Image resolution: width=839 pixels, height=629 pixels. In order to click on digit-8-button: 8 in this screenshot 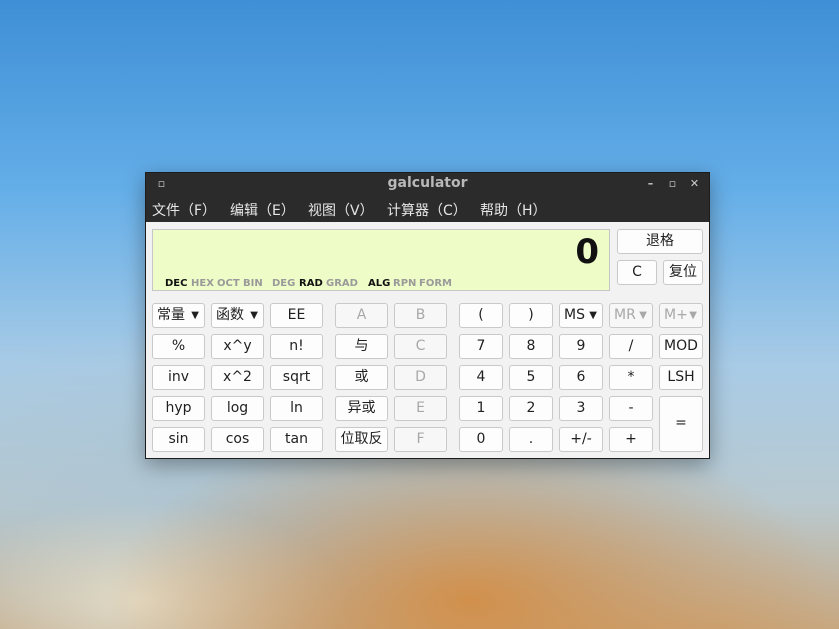, I will do `click(531, 346)`.